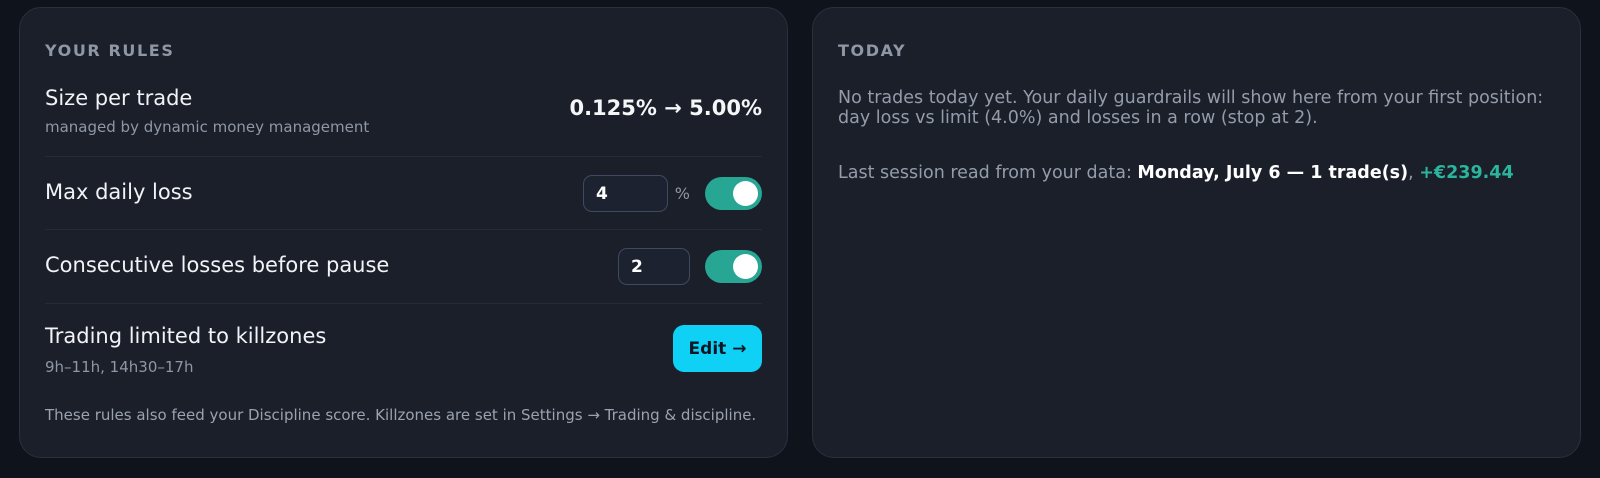 Image resolution: width=1600 pixels, height=478 pixels. What do you see at coordinates (217, 265) in the screenshot?
I see `consecutive-losses-label: Consecutive losses before pause` at bounding box center [217, 265].